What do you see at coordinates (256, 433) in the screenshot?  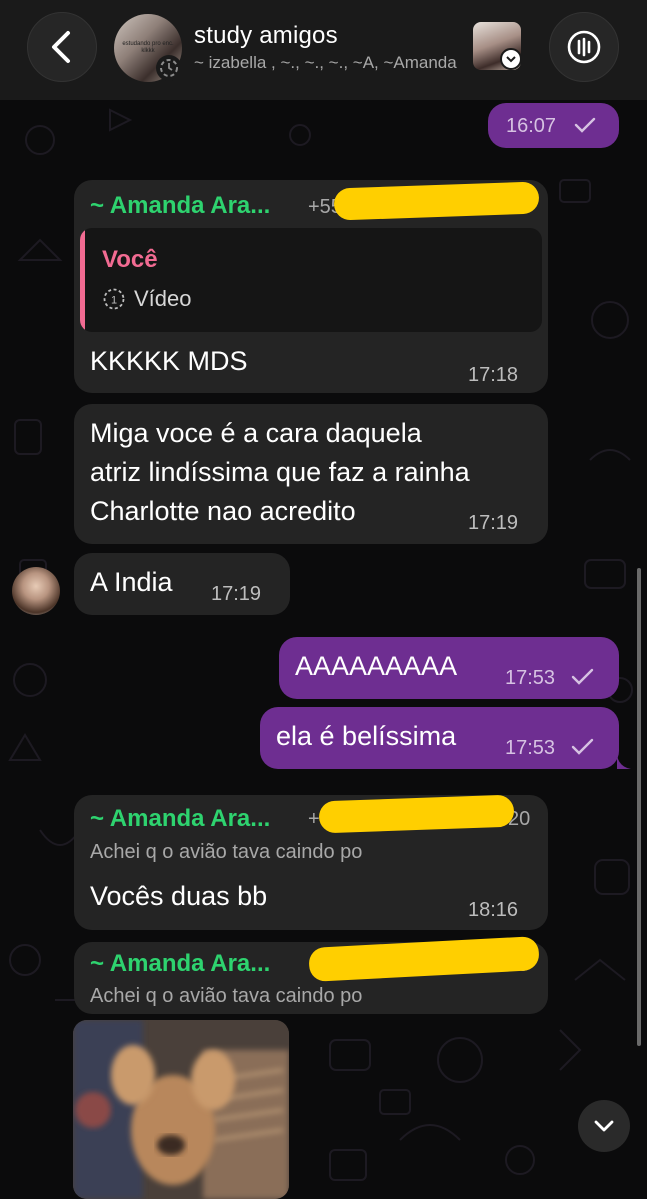 I see `message-text-line: Miga voce é a cara daquela` at bounding box center [256, 433].